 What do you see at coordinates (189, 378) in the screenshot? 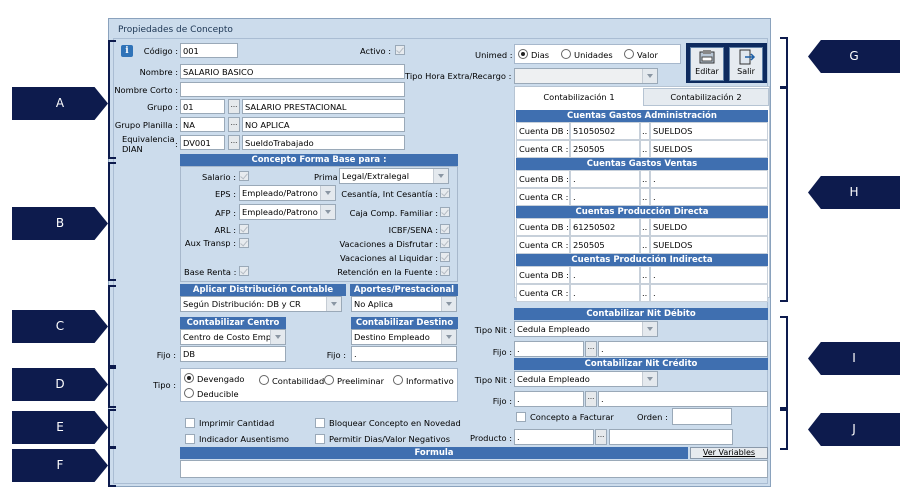
I see `tipo-radio-devengado` at bounding box center [189, 378].